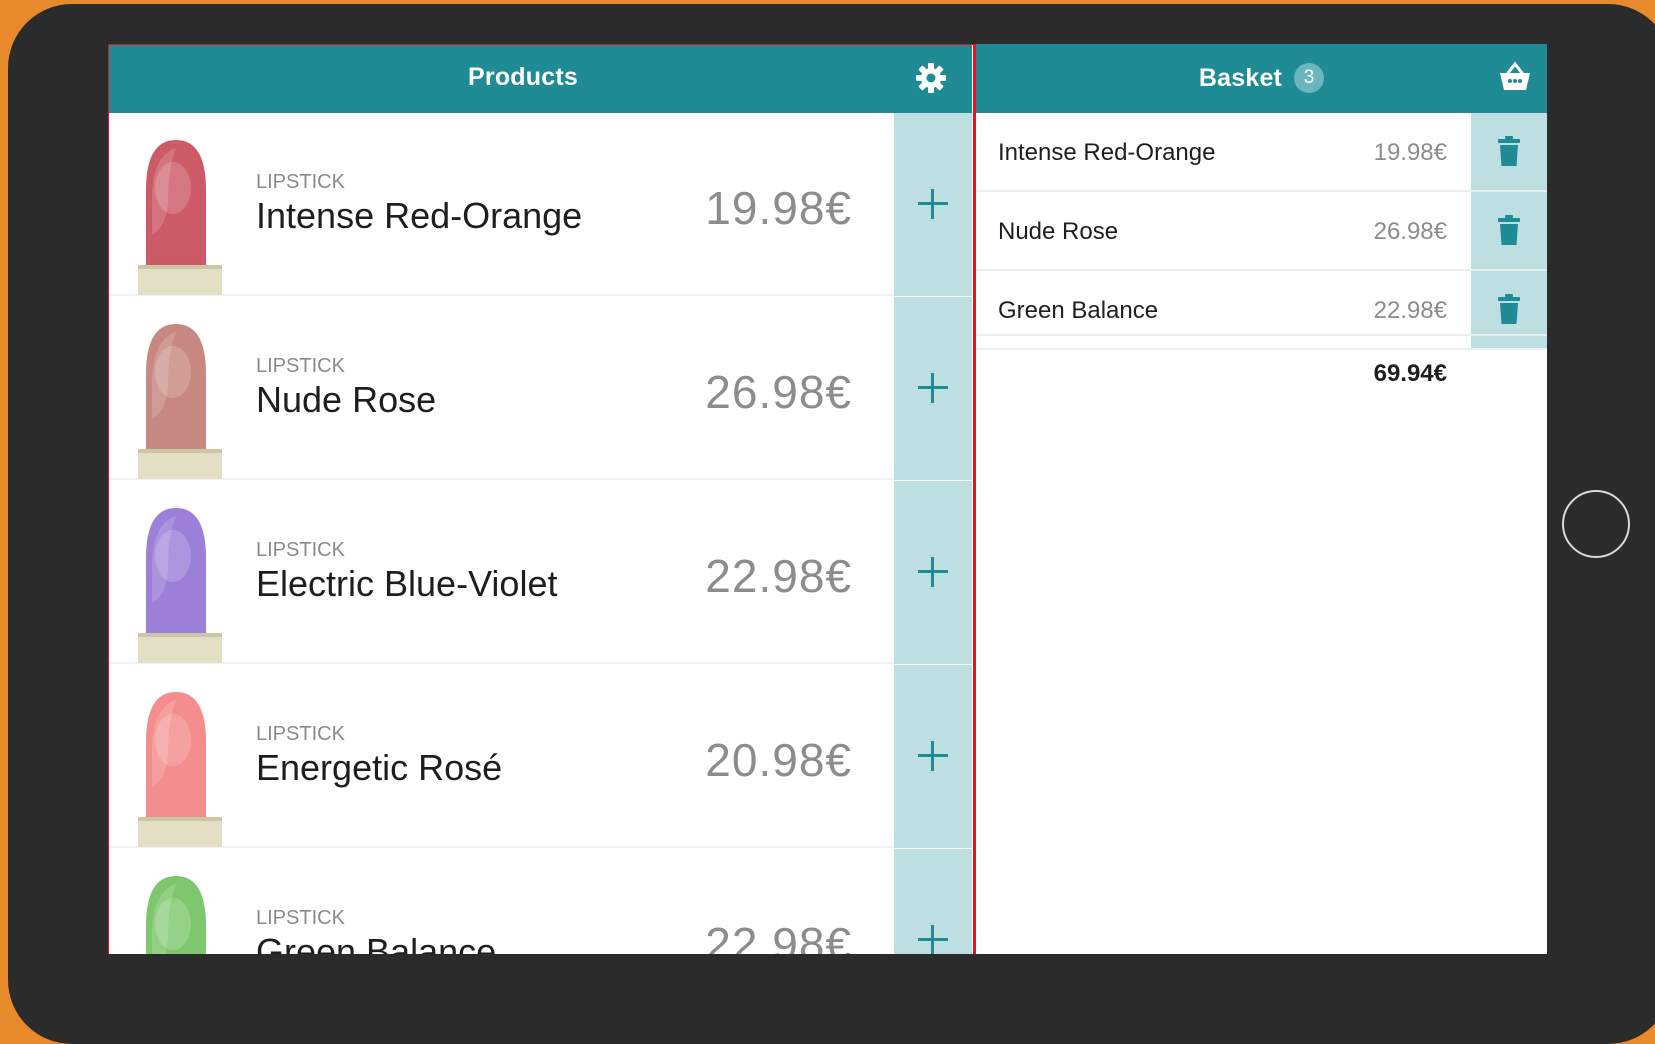 This screenshot has width=1655, height=1044. Describe the element at coordinates (1515, 77) in the screenshot. I see `basket-icon` at that location.